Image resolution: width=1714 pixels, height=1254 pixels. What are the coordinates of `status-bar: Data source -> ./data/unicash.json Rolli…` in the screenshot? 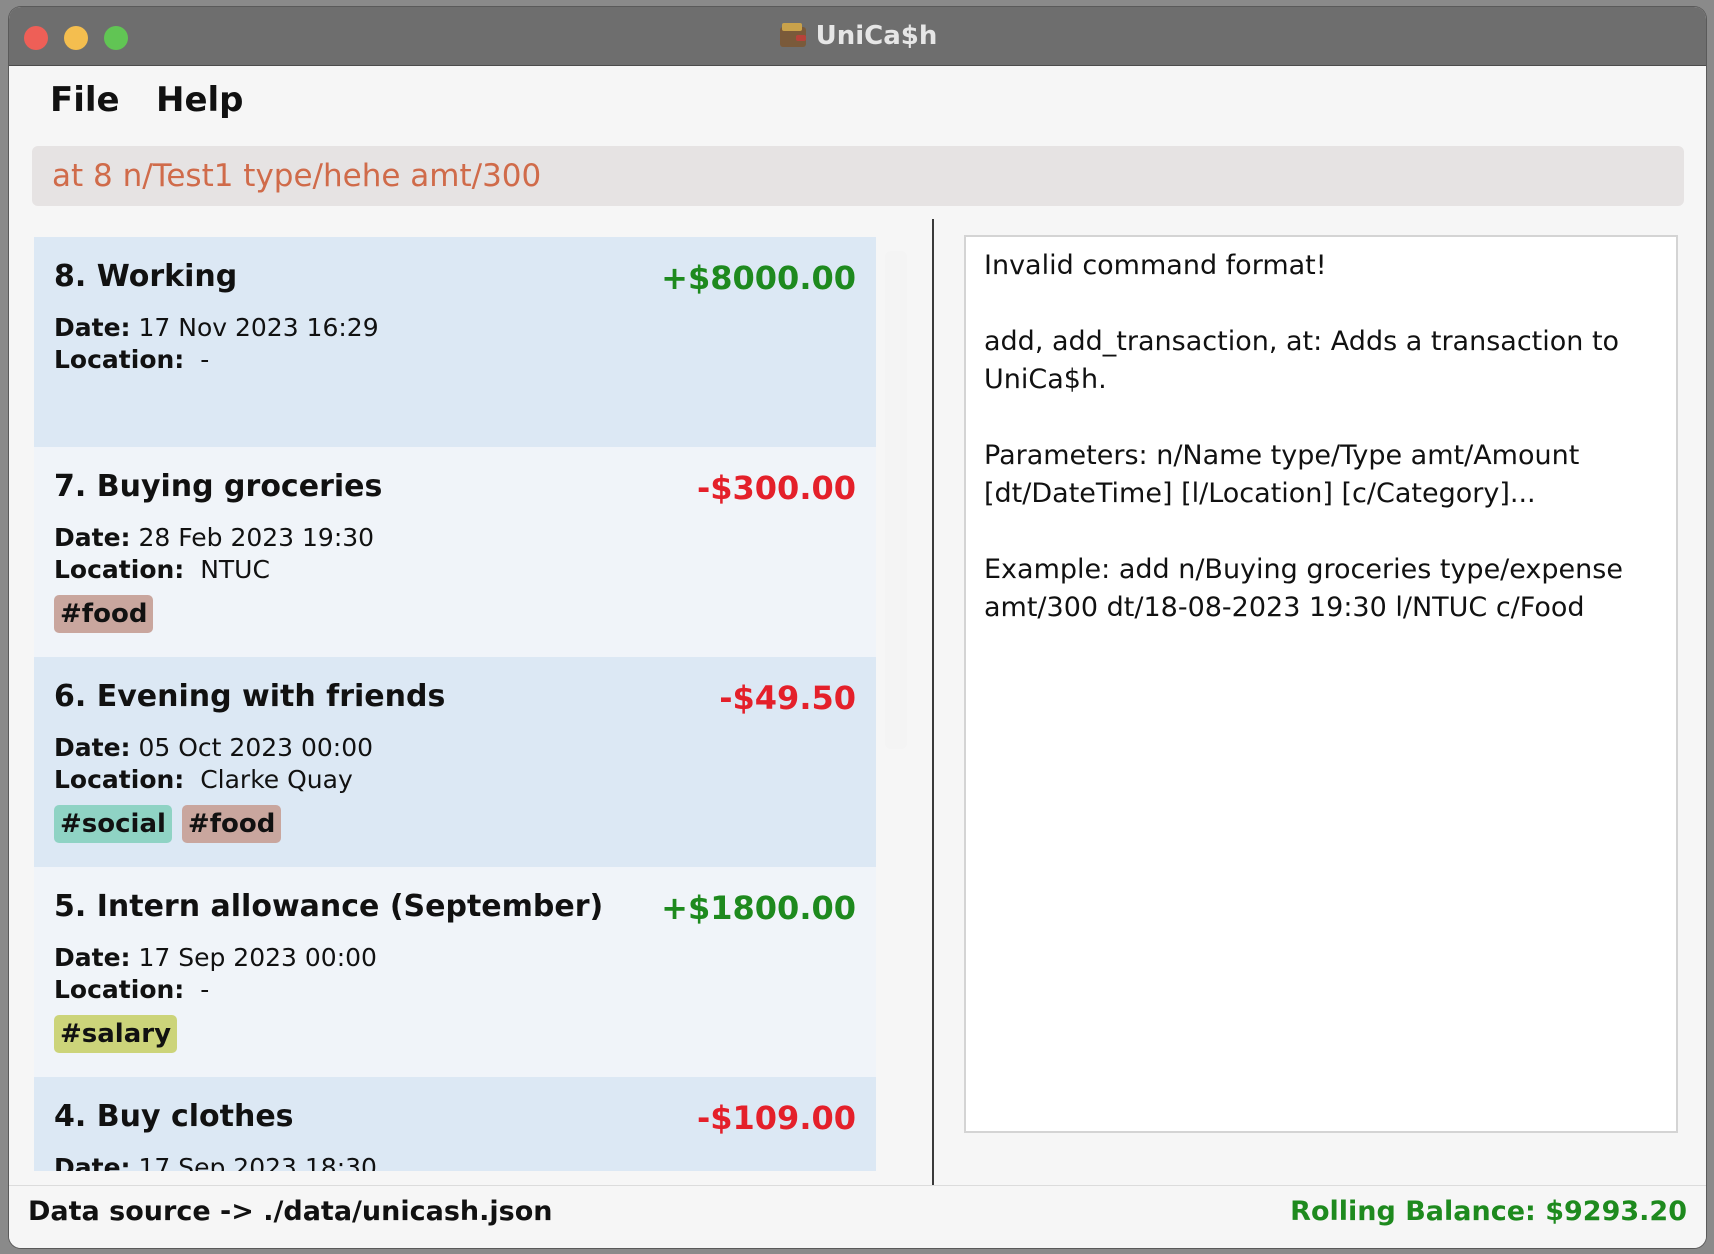 It's located at (857, 1216).